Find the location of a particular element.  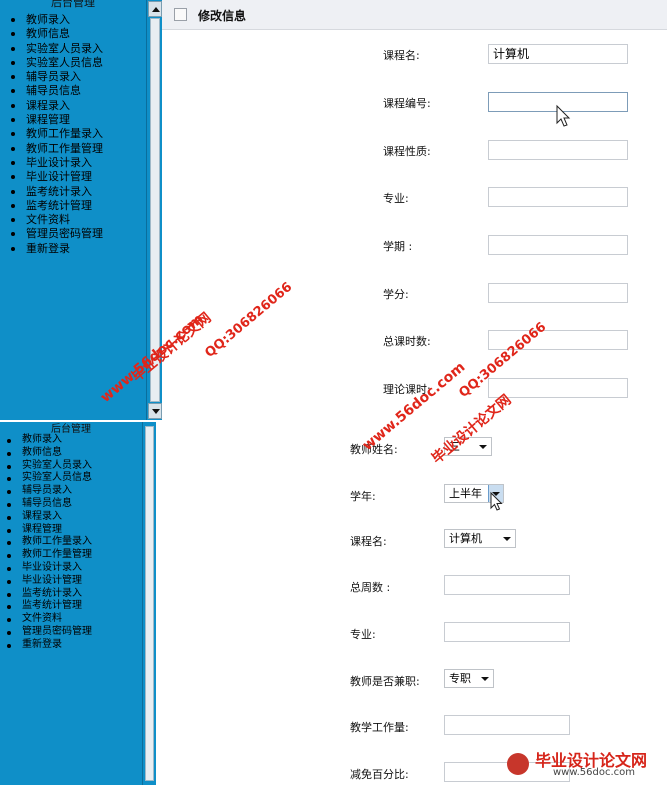

form-header: 修改信息 is located at coordinates (414, 15).